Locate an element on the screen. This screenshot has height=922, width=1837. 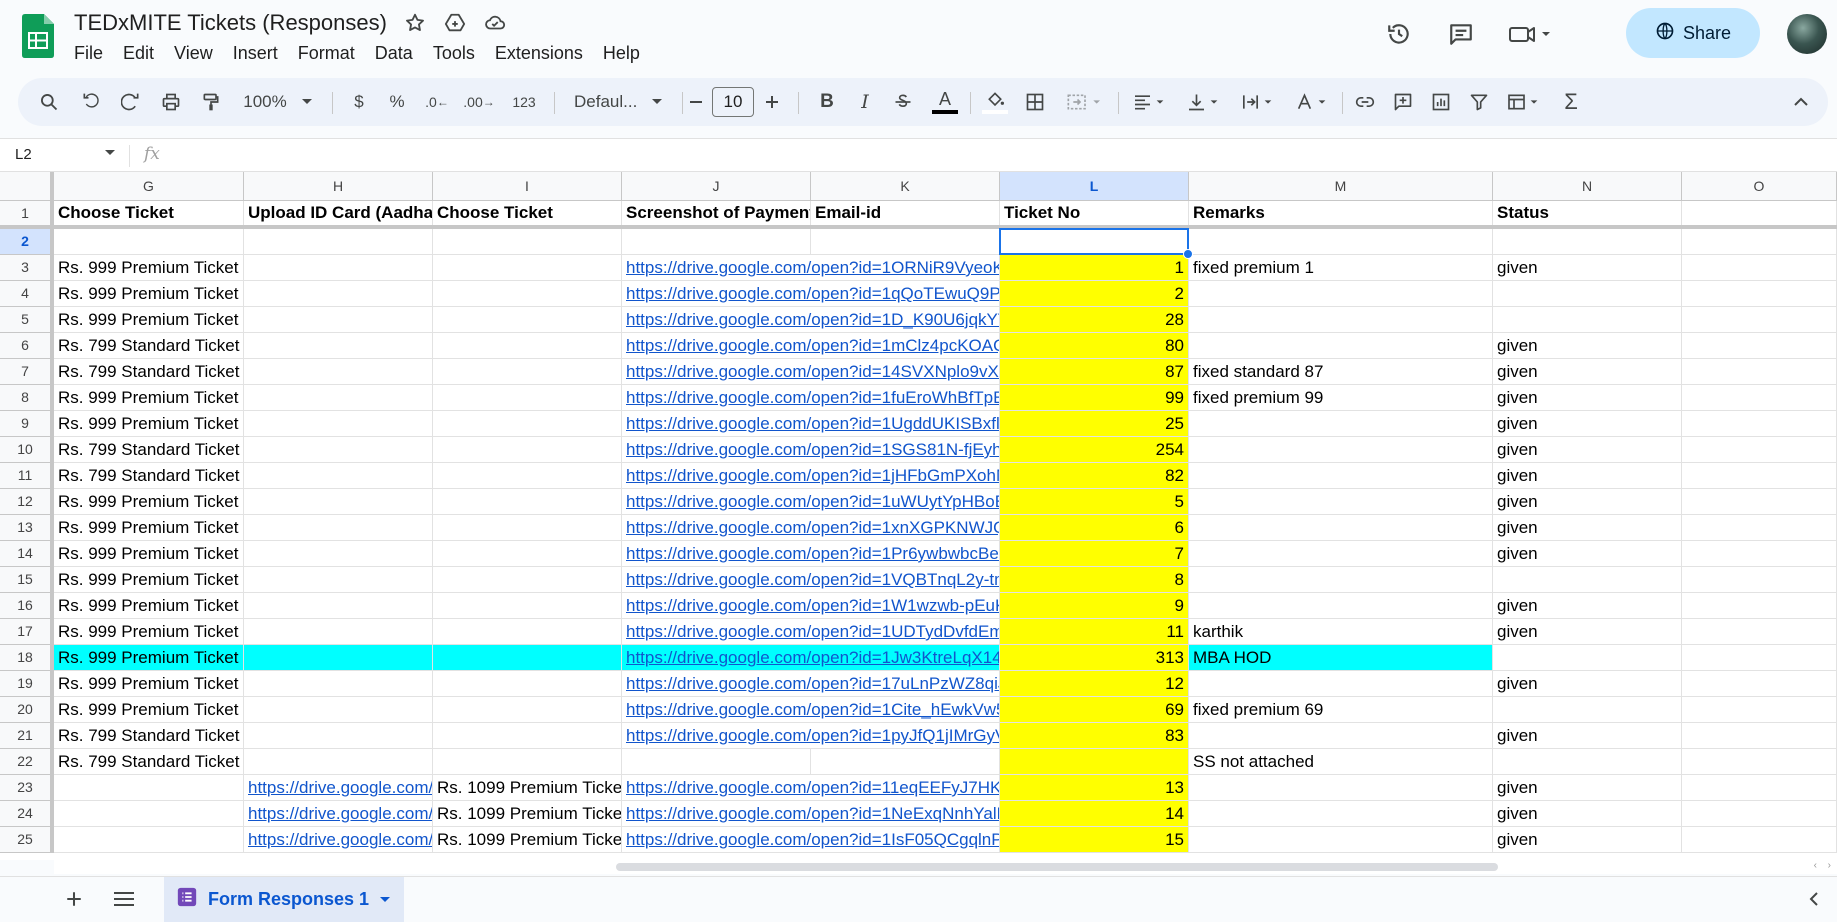
cell-m18: MBA HOD is located at coordinates (1341, 658).